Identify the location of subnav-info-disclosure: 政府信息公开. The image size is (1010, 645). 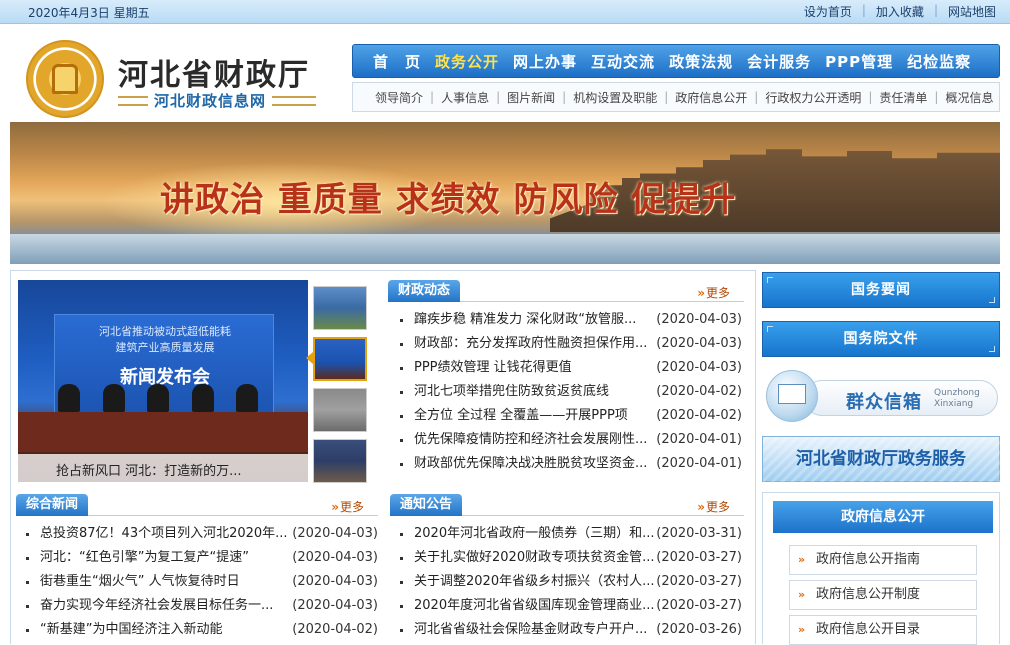
(711, 97).